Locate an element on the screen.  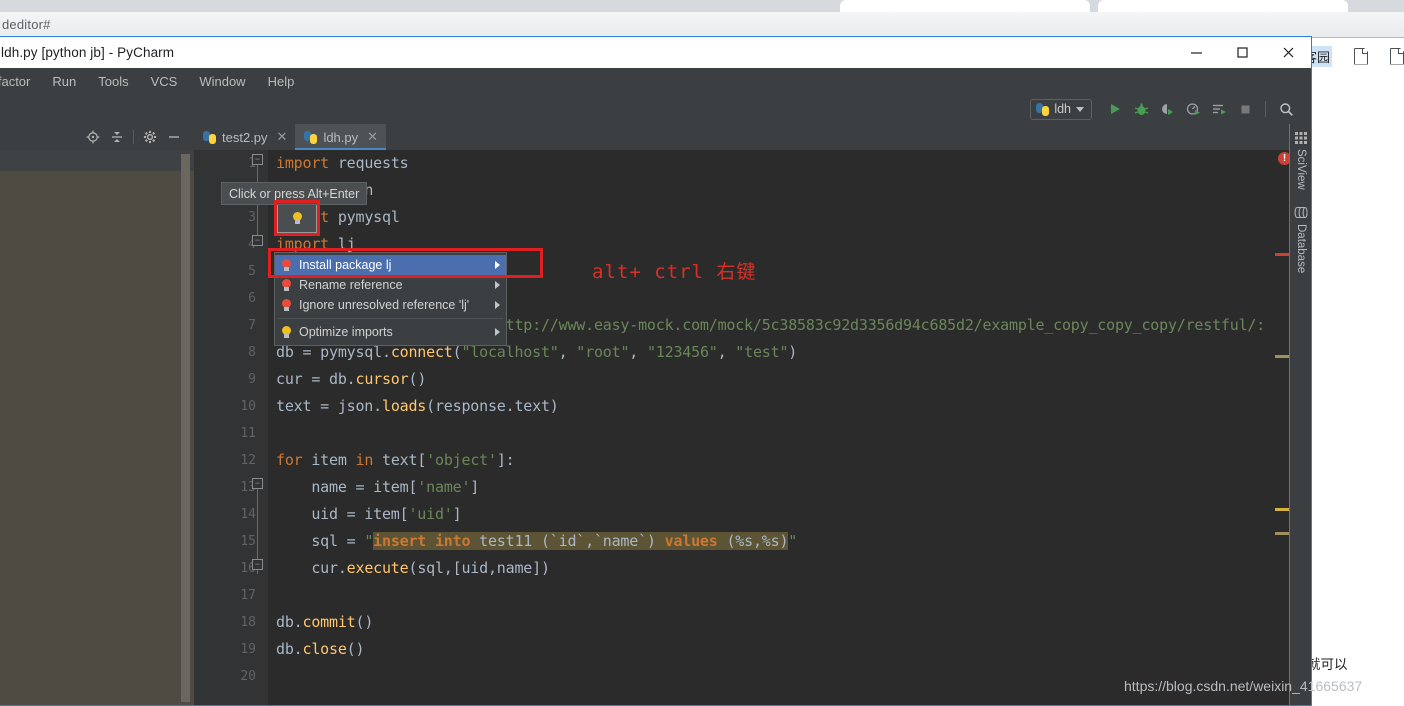
stop-icon is located at coordinates (1245, 109).